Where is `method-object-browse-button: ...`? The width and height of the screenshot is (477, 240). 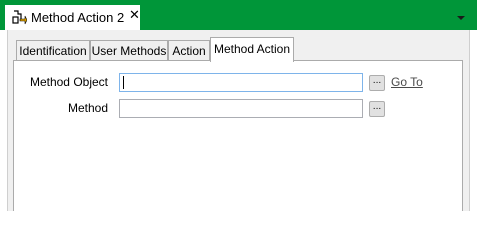
method-object-browse-button: ... is located at coordinates (377, 83).